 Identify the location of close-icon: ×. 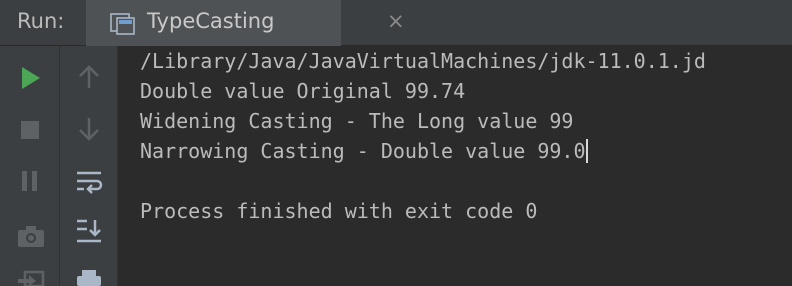
(396, 21).